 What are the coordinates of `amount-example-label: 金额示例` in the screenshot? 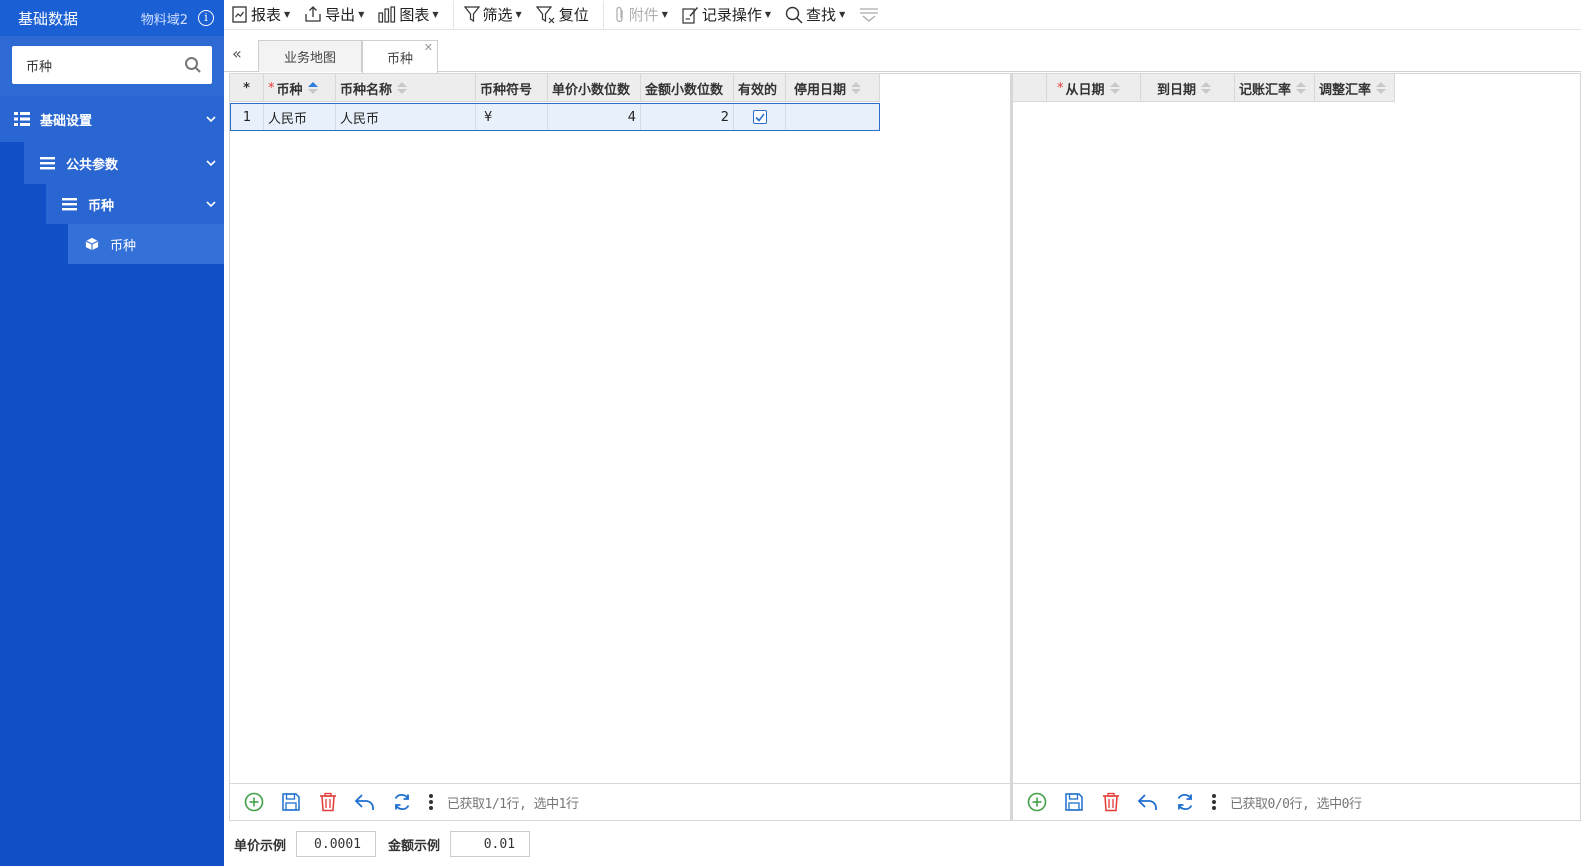 It's located at (414, 846).